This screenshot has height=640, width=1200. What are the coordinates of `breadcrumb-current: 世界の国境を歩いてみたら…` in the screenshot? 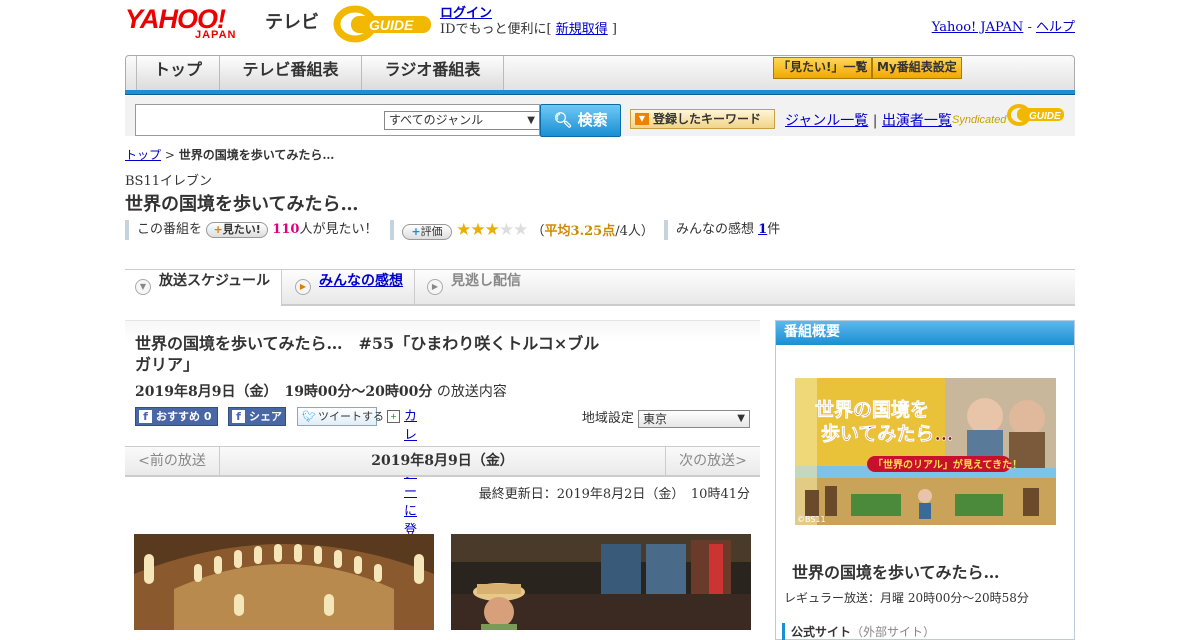 It's located at (256, 155).